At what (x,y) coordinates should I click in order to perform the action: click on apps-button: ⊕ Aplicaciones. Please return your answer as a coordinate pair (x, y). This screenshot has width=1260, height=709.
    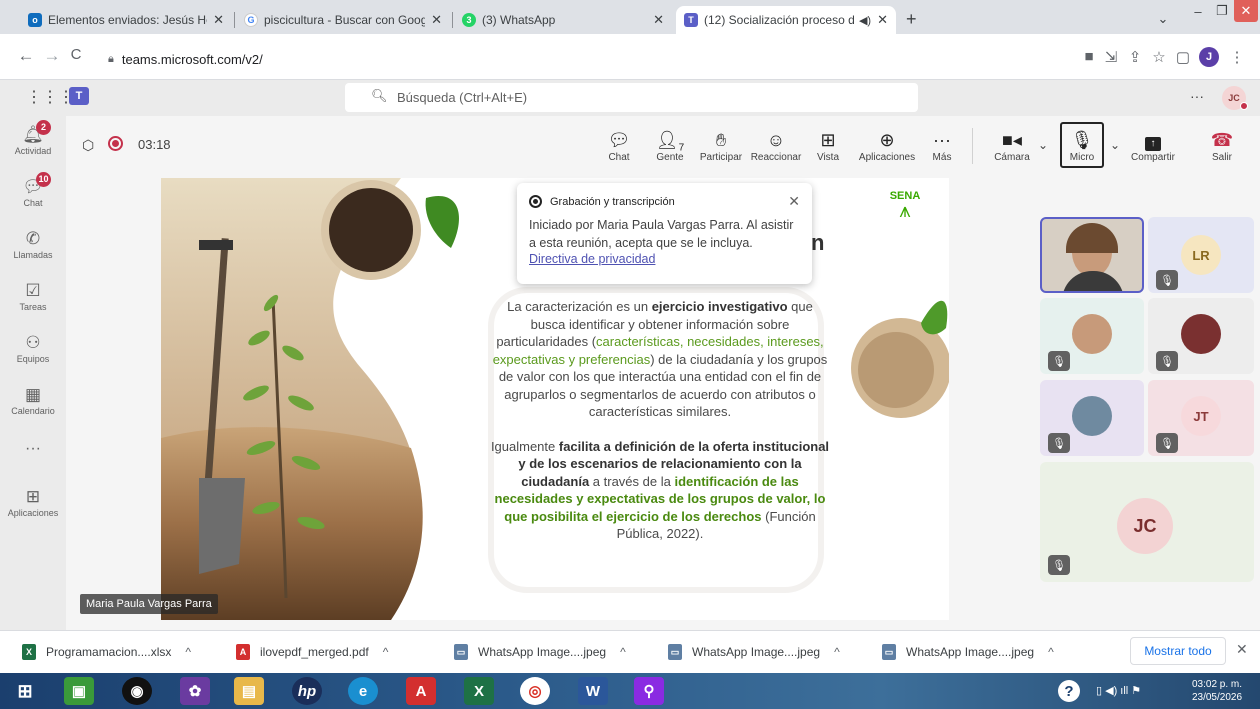
    Looking at the image, I should click on (887, 145).